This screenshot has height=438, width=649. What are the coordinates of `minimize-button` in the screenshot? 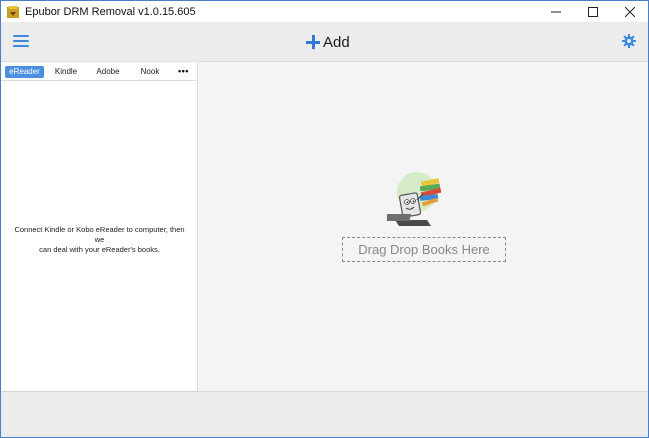 It's located at (555, 11).